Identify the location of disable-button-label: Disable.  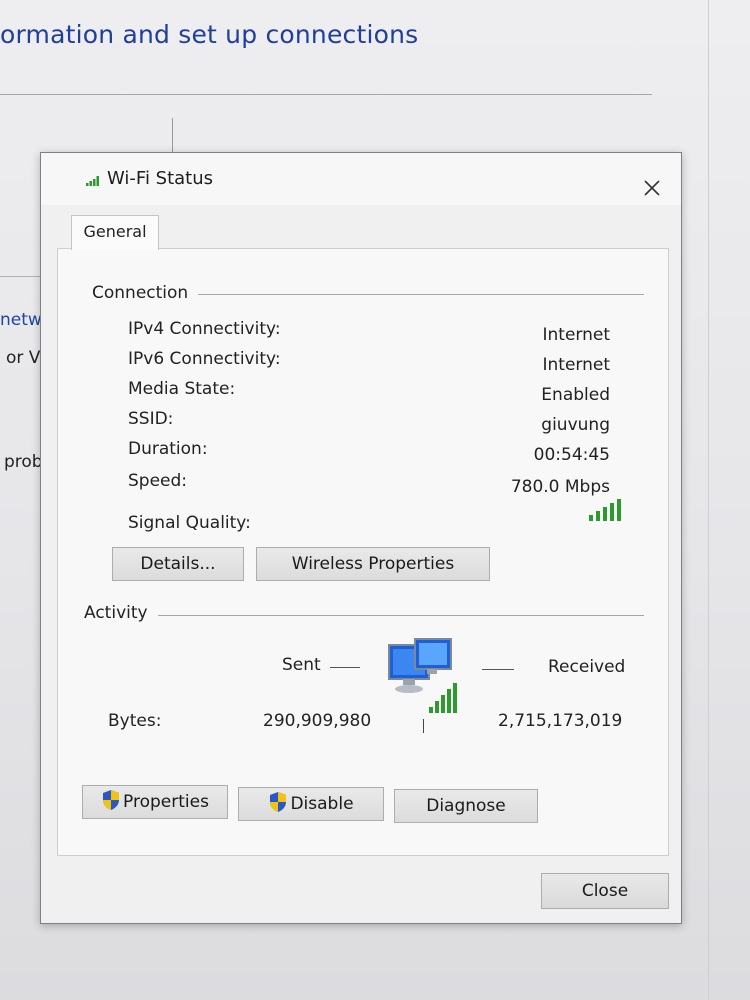
(322, 804).